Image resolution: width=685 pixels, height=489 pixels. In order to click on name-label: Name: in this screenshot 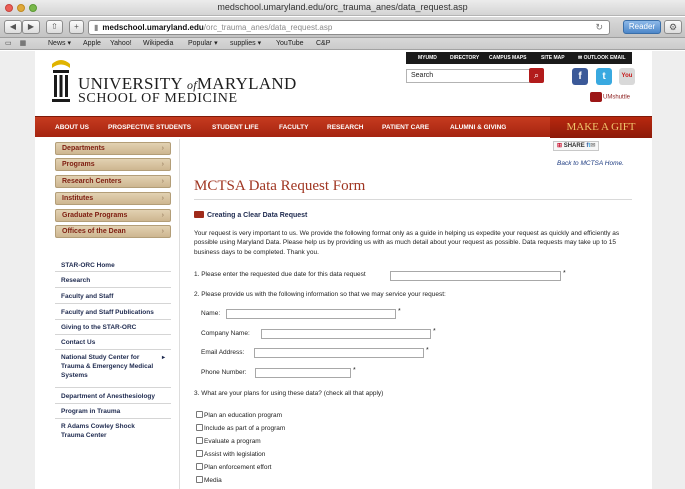, I will do `click(211, 313)`.